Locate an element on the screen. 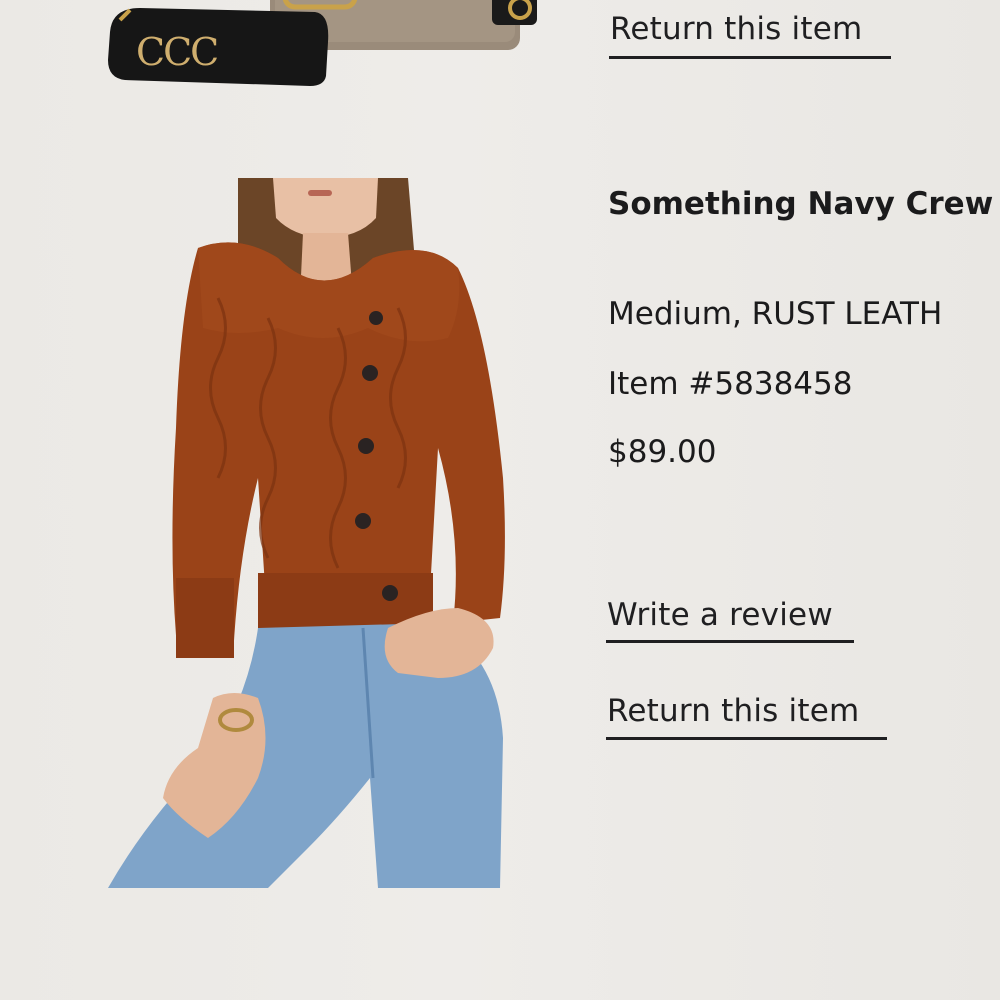  product-price: $89.00 is located at coordinates (662, 452).